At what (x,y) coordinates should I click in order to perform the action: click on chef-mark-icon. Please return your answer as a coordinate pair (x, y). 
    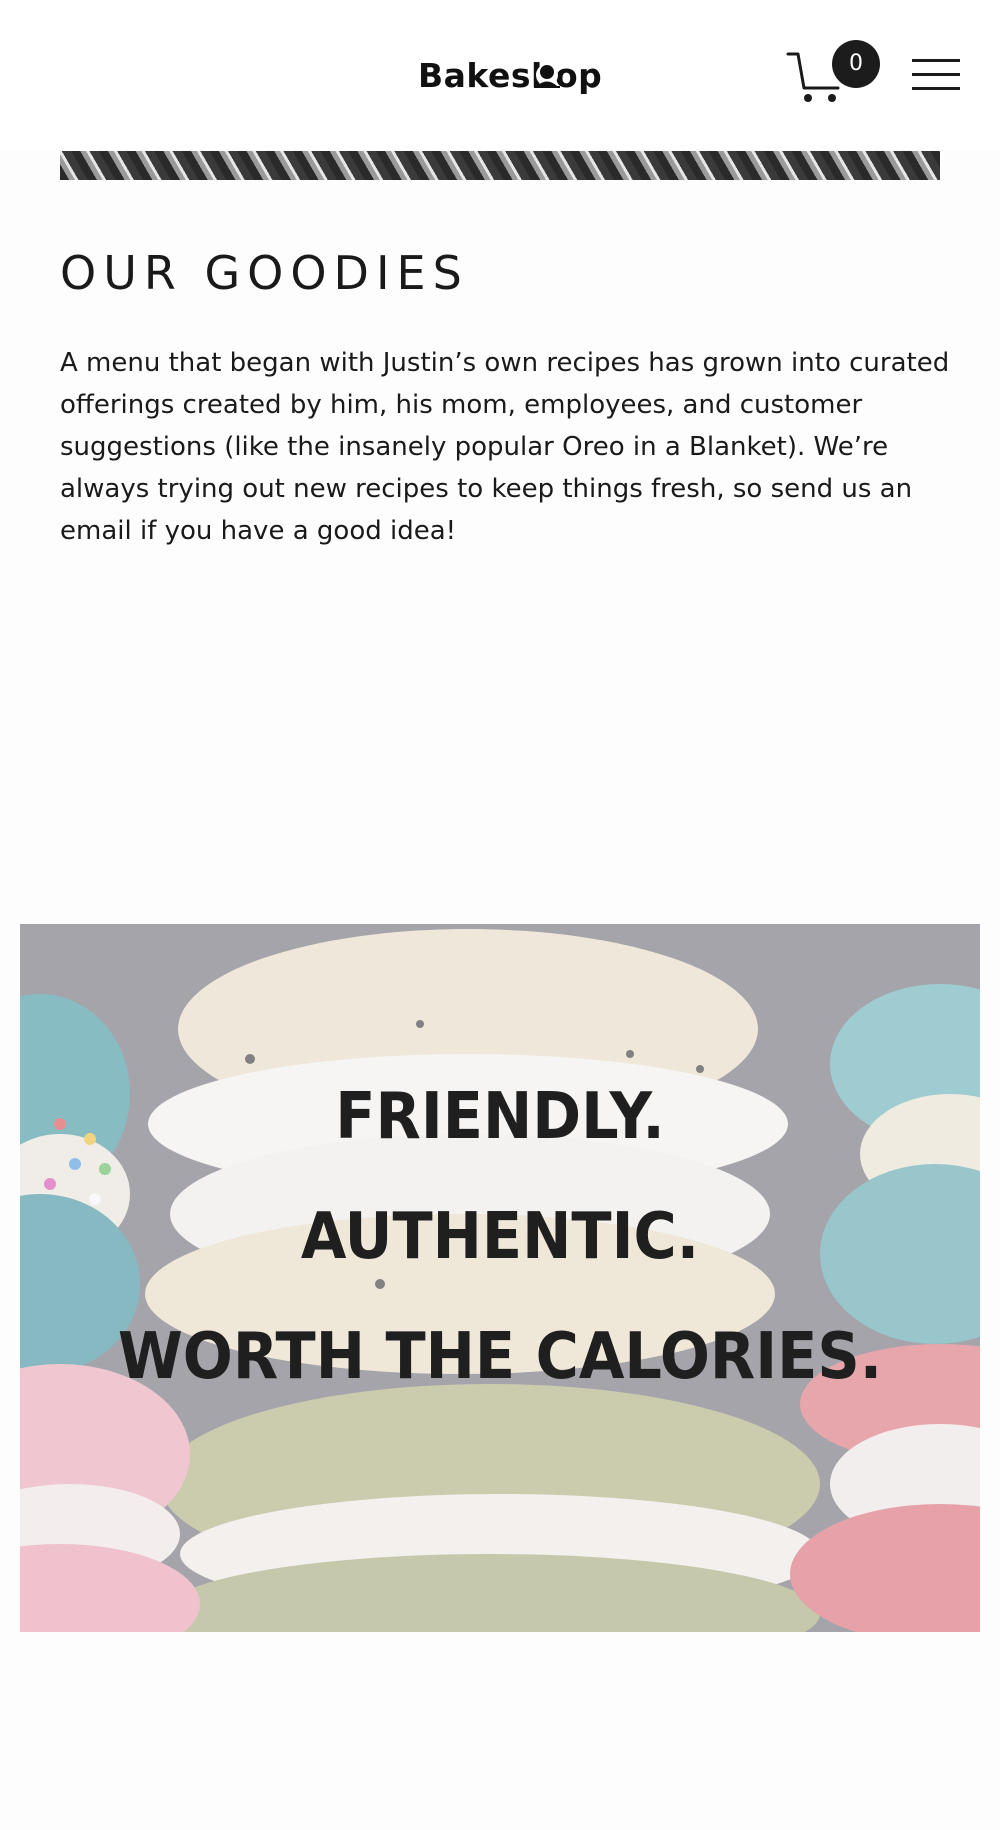
    Looking at the image, I should click on (547, 76).